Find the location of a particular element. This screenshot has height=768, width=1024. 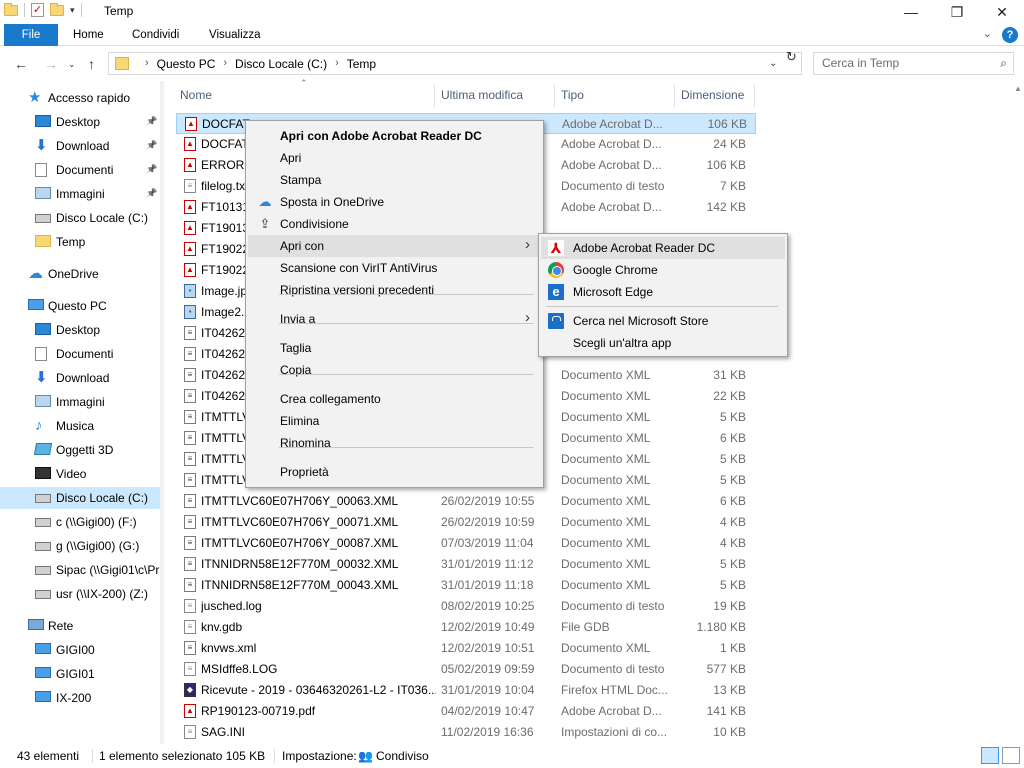

context-menu-item: Stampa is located at coordinates (394, 180).